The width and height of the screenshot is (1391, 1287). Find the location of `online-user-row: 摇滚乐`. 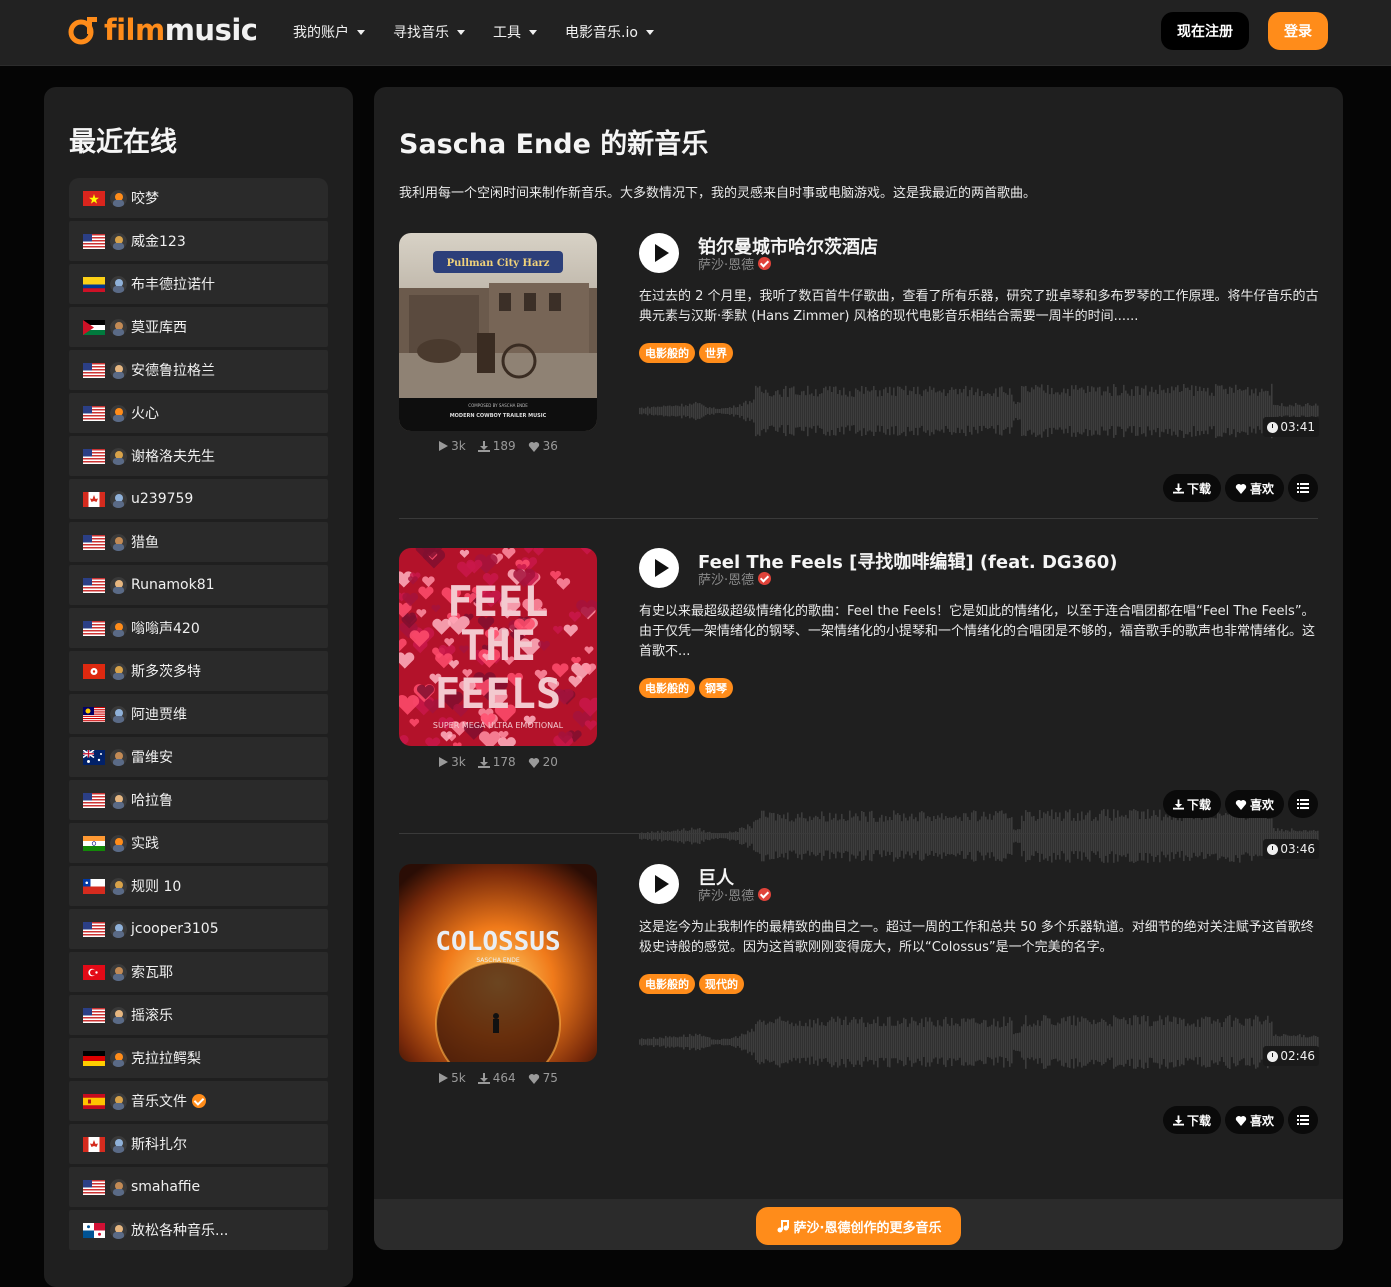

online-user-row: 摇滚乐 is located at coordinates (198, 1015).